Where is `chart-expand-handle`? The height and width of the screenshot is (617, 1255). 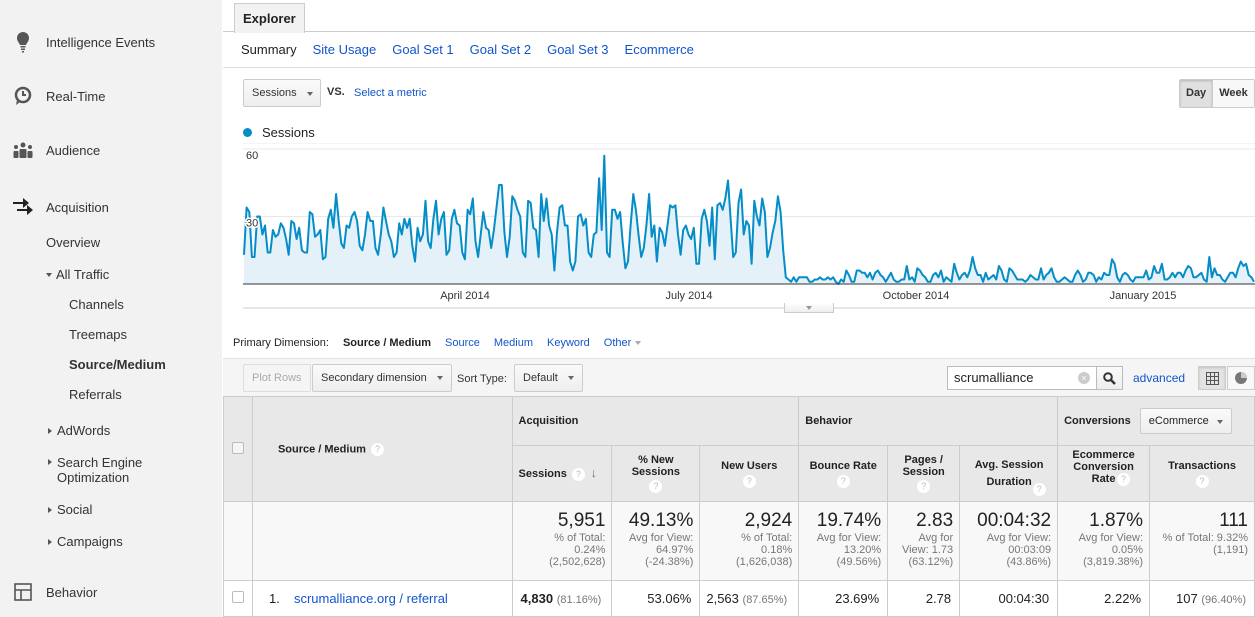 chart-expand-handle is located at coordinates (809, 308).